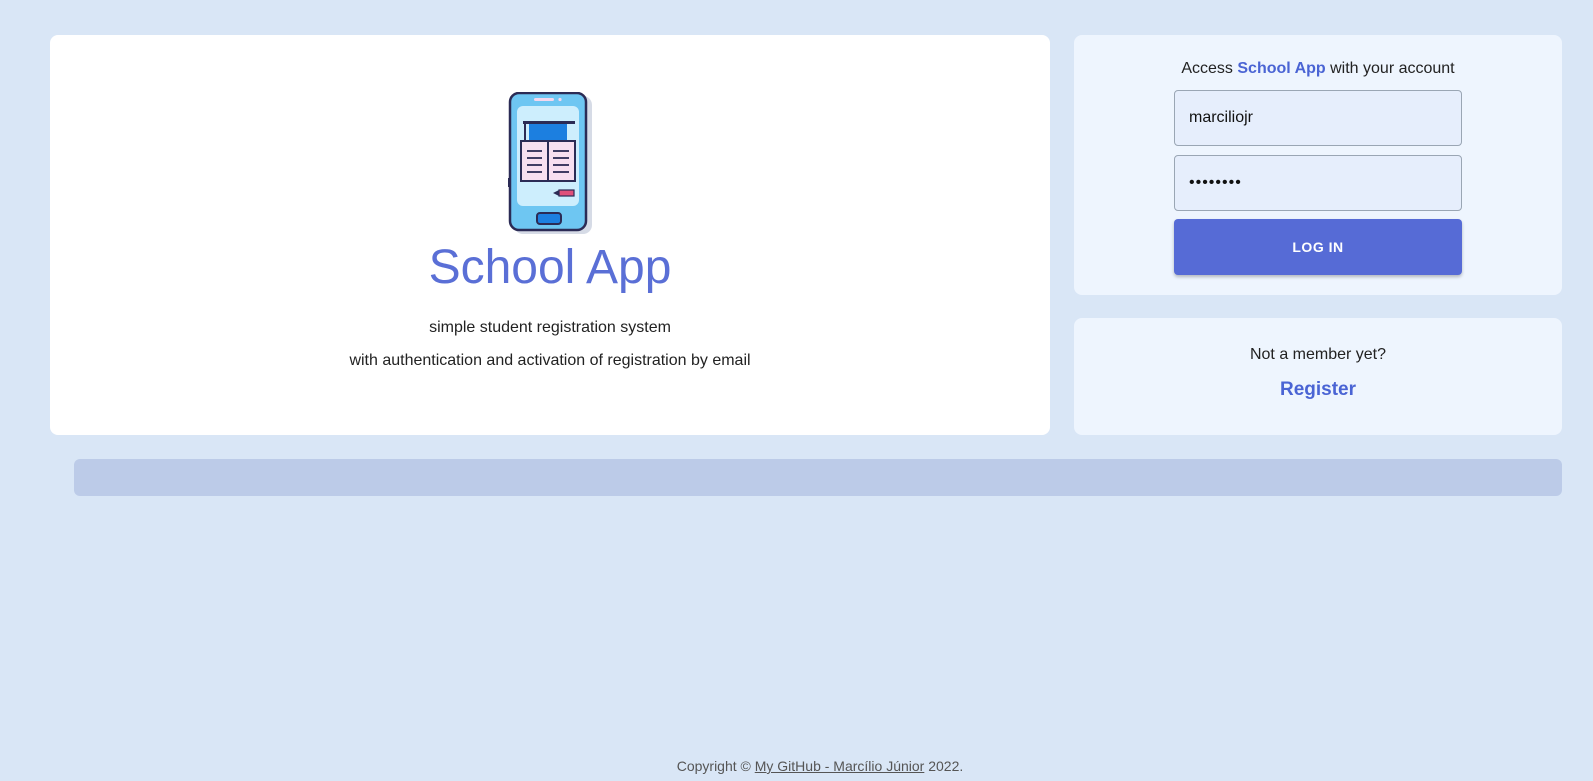 The height and width of the screenshot is (781, 1593). What do you see at coordinates (1209, 68) in the screenshot?
I see `access-prefix: Access` at bounding box center [1209, 68].